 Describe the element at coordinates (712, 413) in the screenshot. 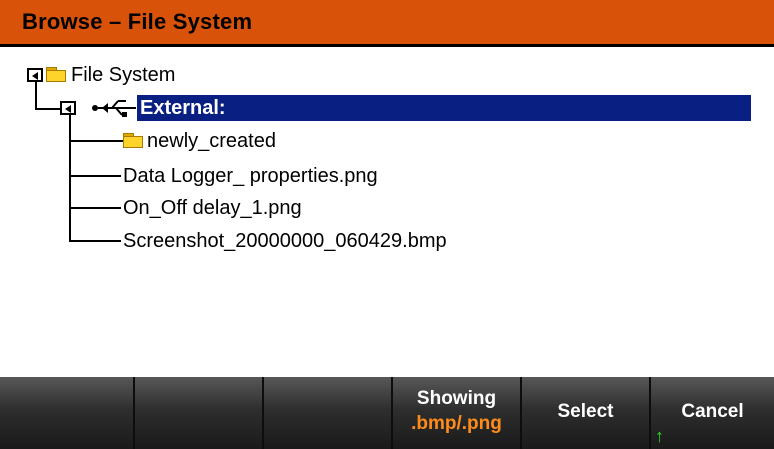

I see `cancel-button: Cancel ↑` at that location.